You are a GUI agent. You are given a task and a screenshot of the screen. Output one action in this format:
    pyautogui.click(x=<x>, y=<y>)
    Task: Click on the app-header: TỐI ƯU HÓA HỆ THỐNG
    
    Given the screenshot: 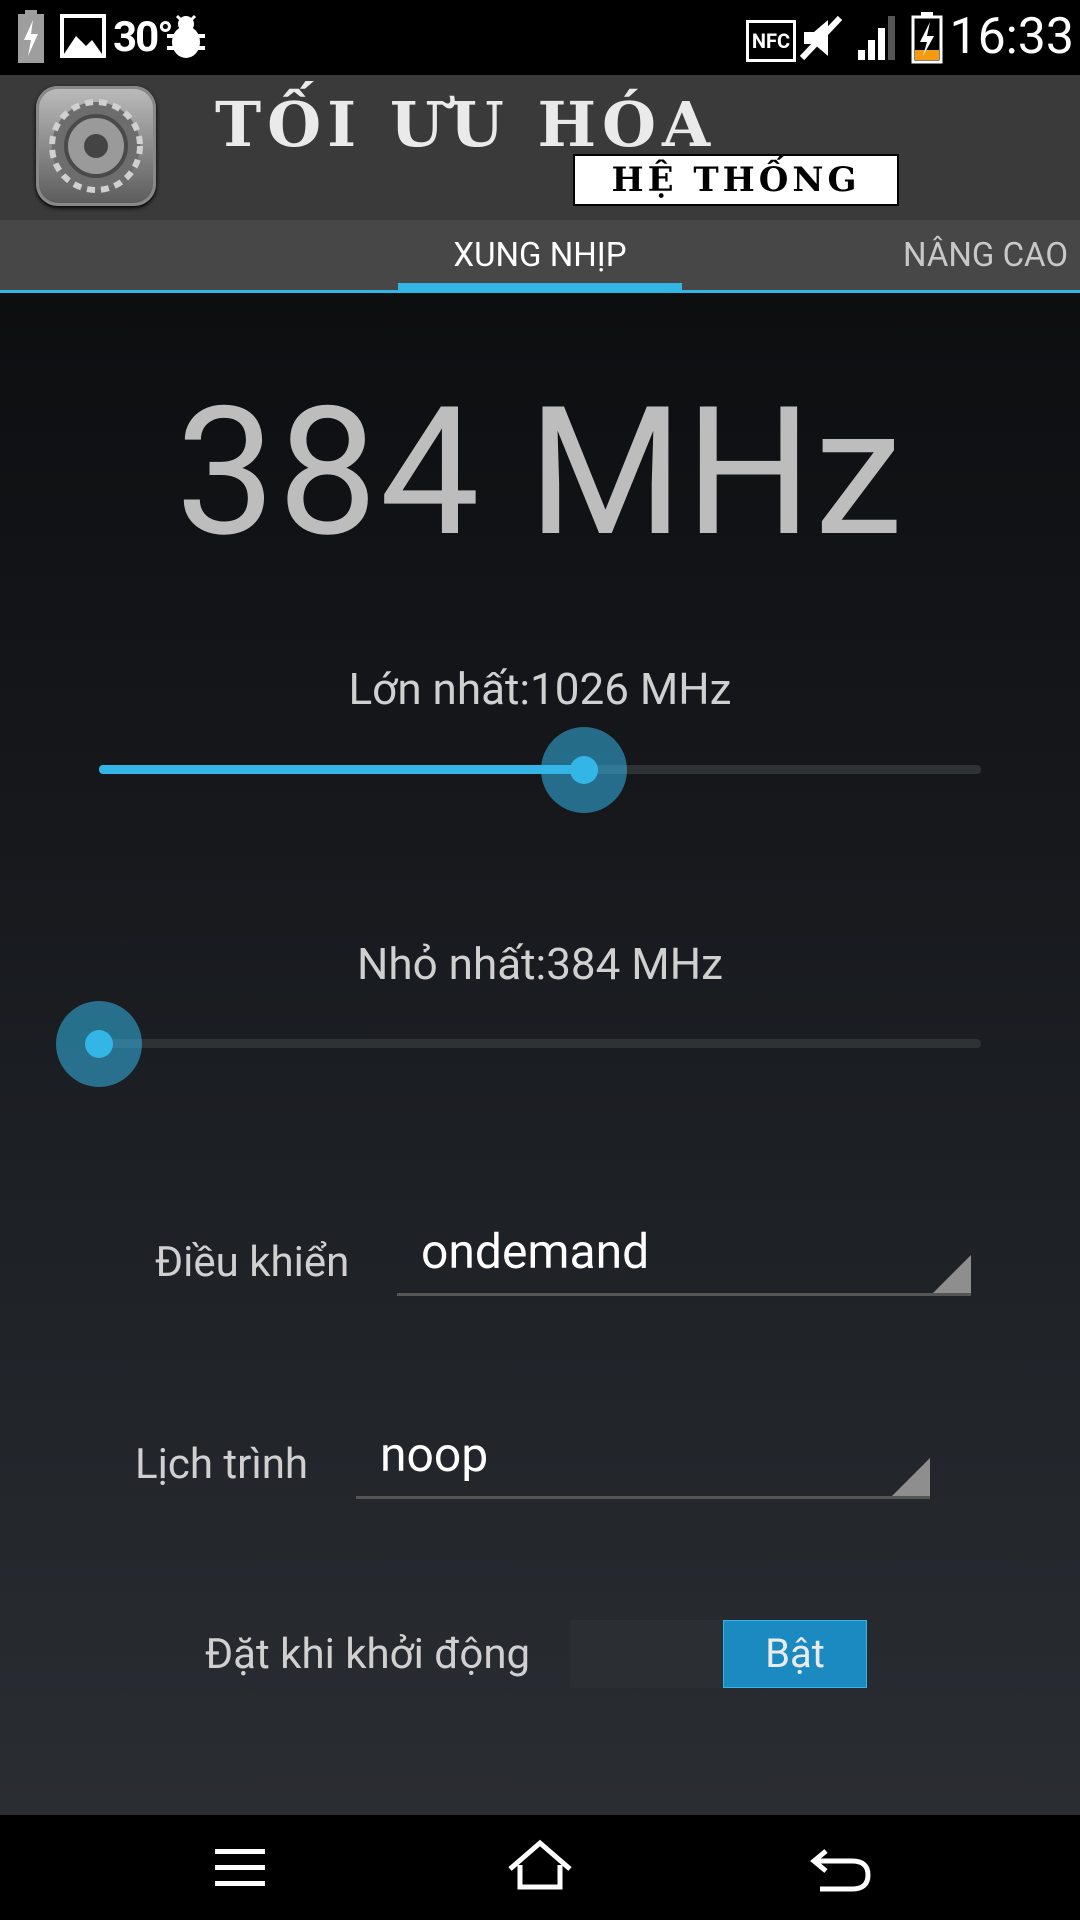 What is the action you would take?
    pyautogui.click(x=540, y=147)
    